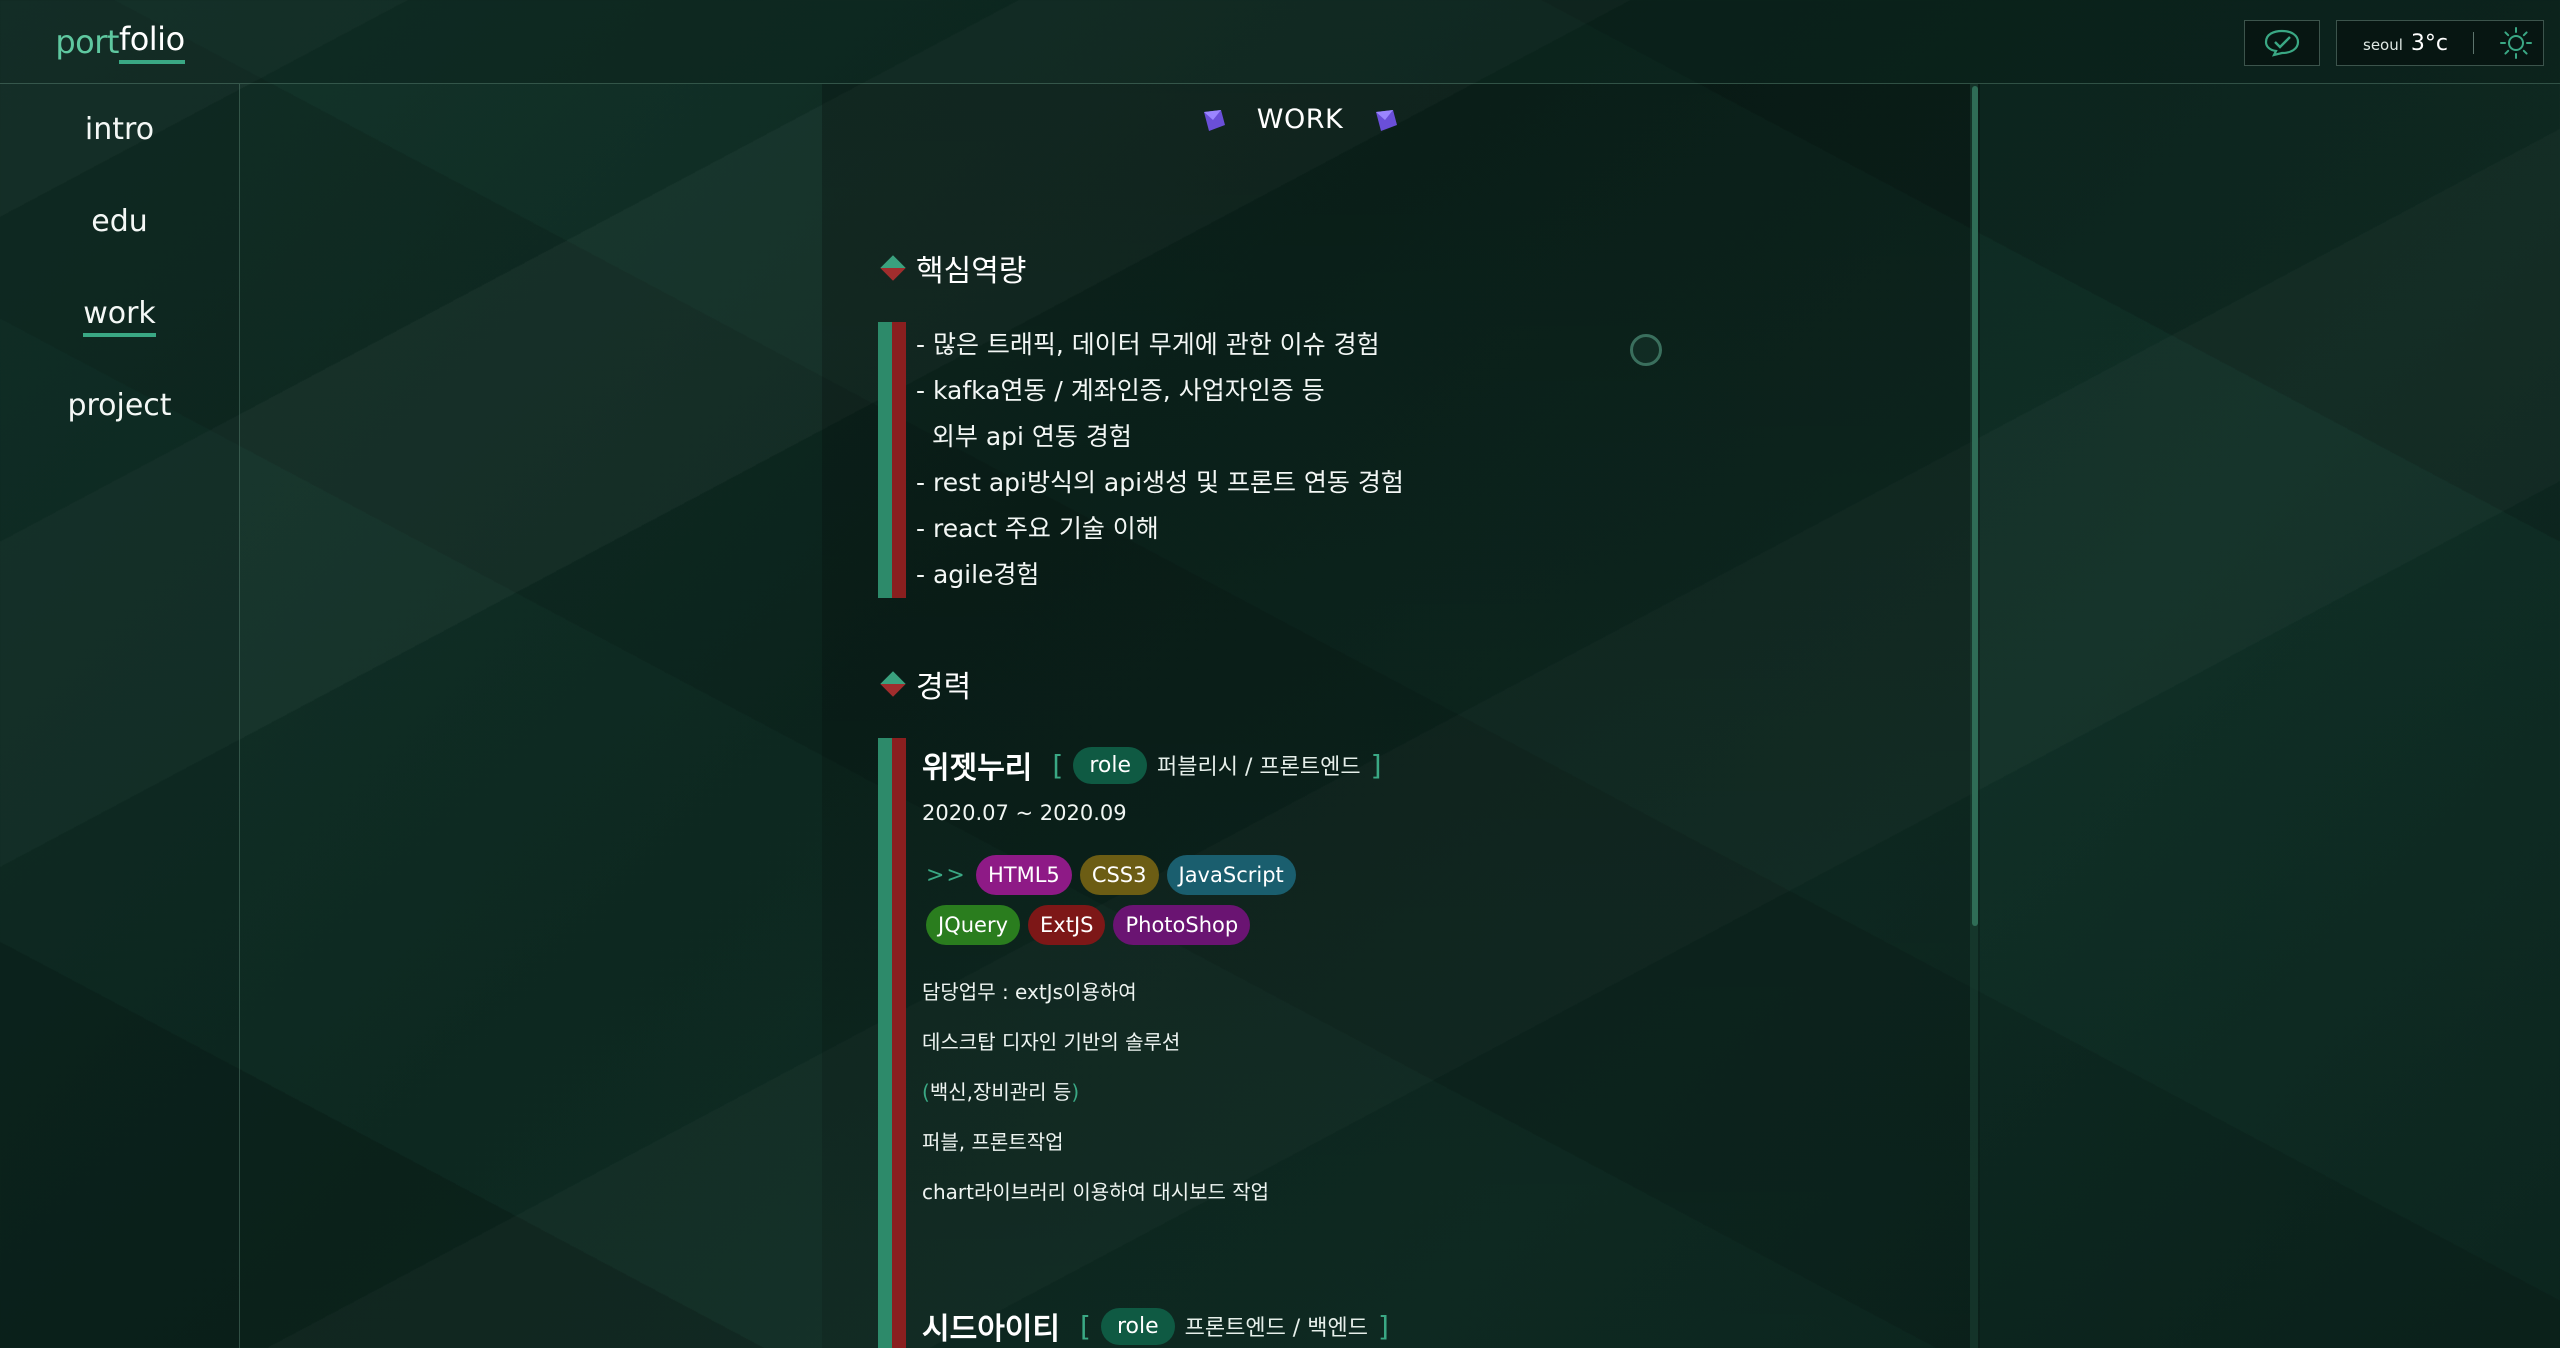 This screenshot has height=1348, width=2560. I want to click on competency-heading-text: 핵심역량, so click(971, 271).